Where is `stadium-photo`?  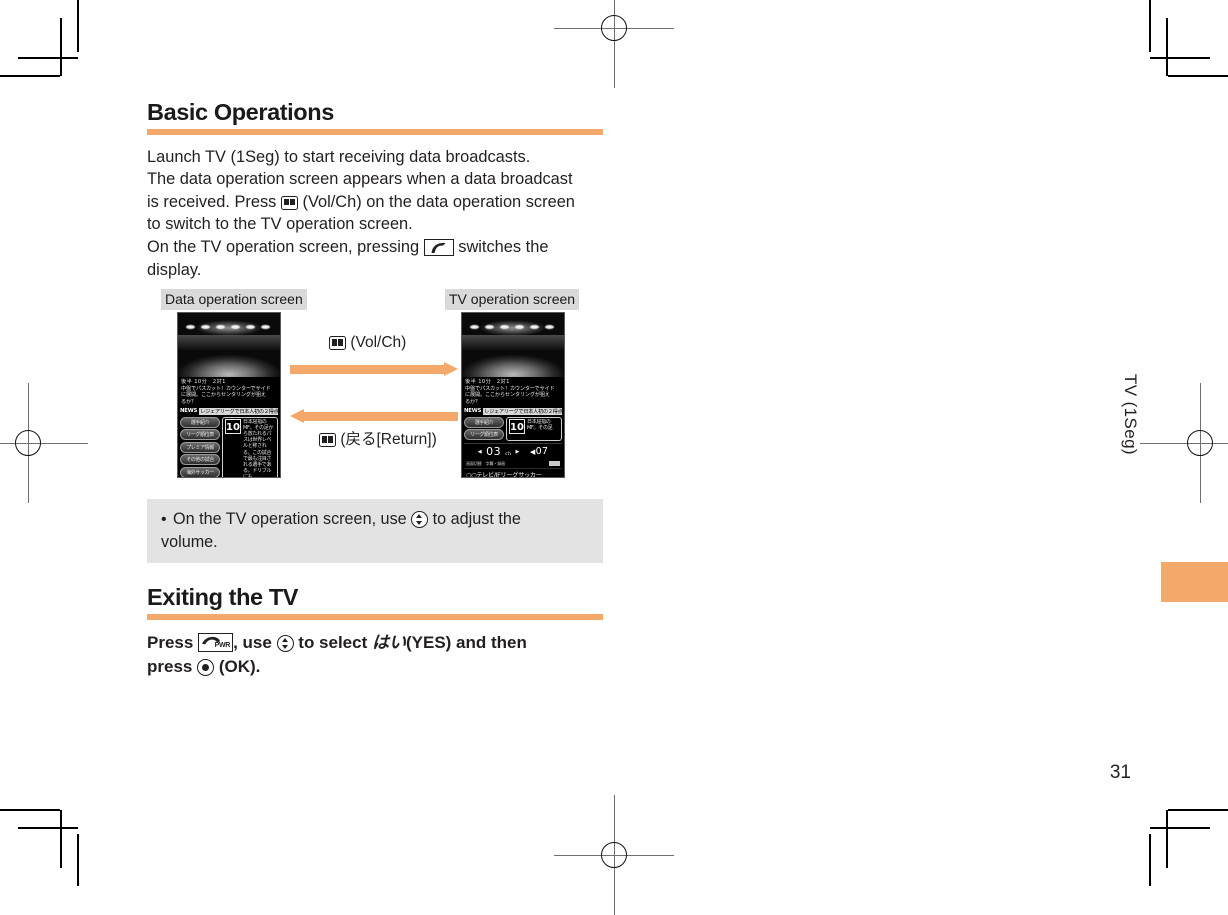 stadium-photo is located at coordinates (513, 345).